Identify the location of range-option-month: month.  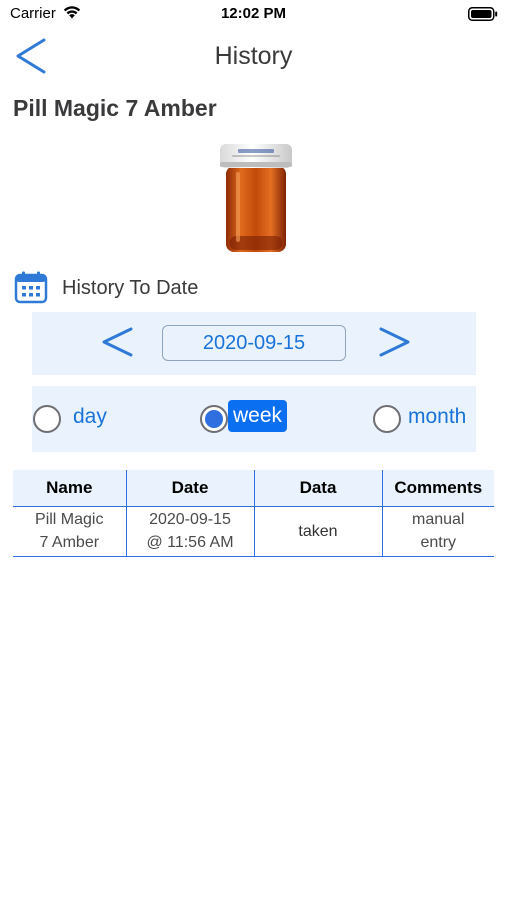
(424, 419).